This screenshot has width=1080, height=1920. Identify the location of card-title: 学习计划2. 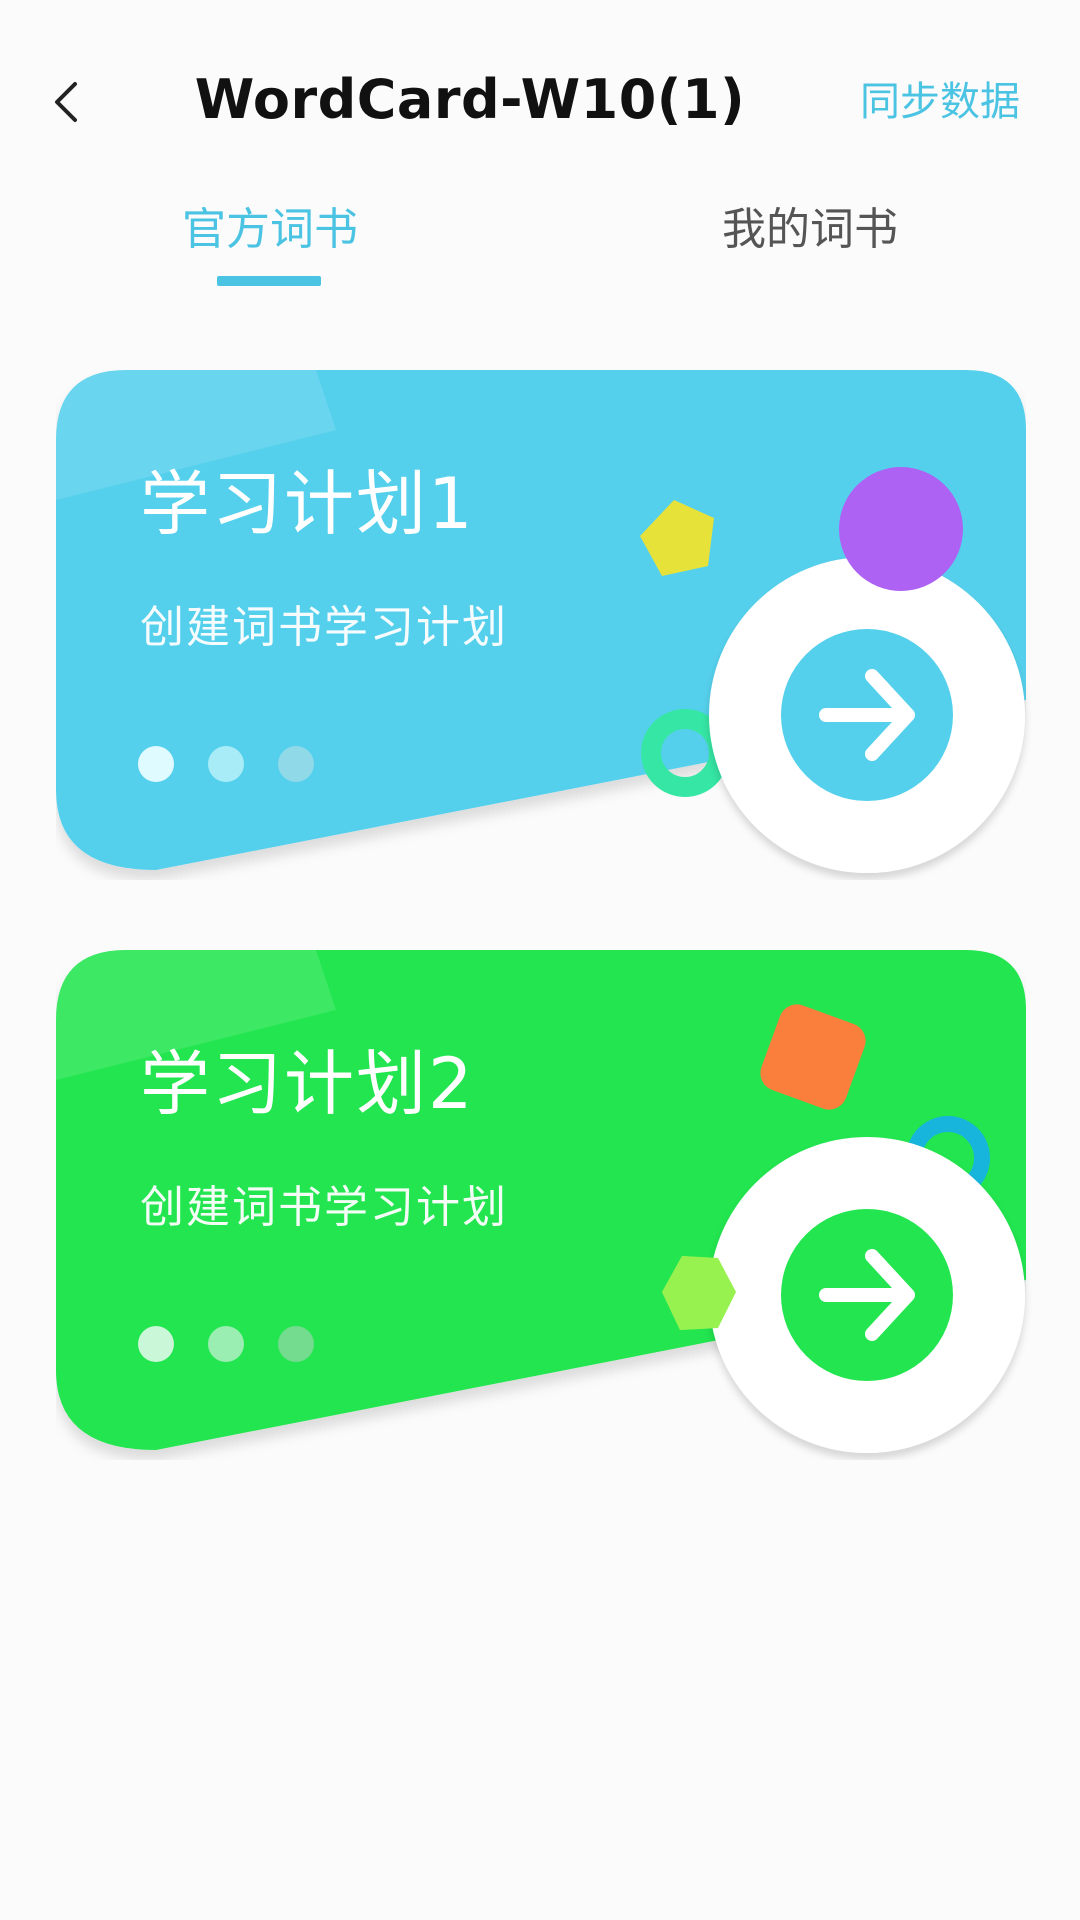
(307, 1084).